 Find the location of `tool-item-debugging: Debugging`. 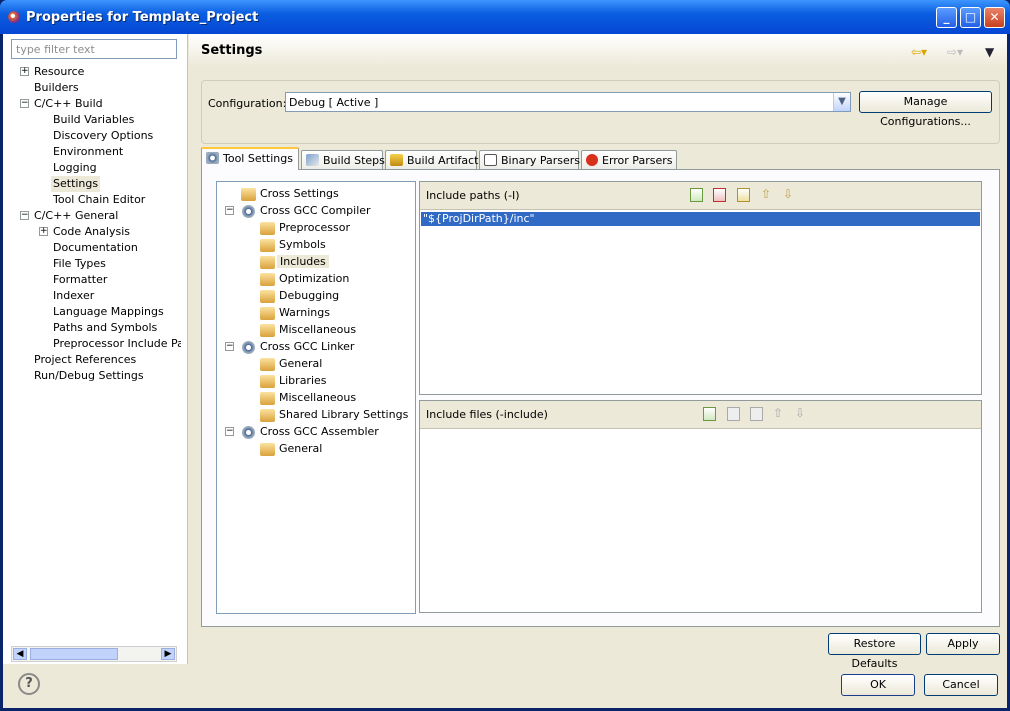

tool-item-debugging: Debugging is located at coordinates (299, 296).